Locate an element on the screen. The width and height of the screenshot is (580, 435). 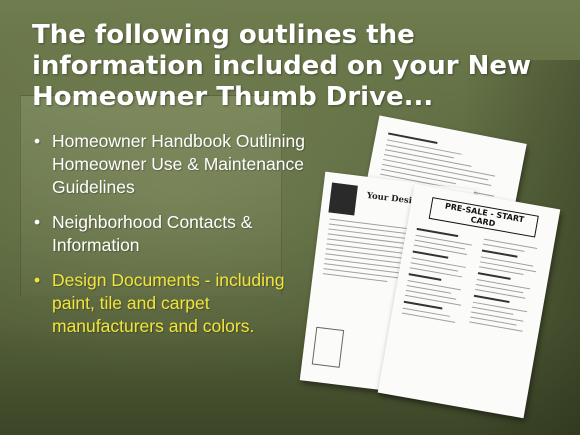
document-stamp is located at coordinates (328, 347).